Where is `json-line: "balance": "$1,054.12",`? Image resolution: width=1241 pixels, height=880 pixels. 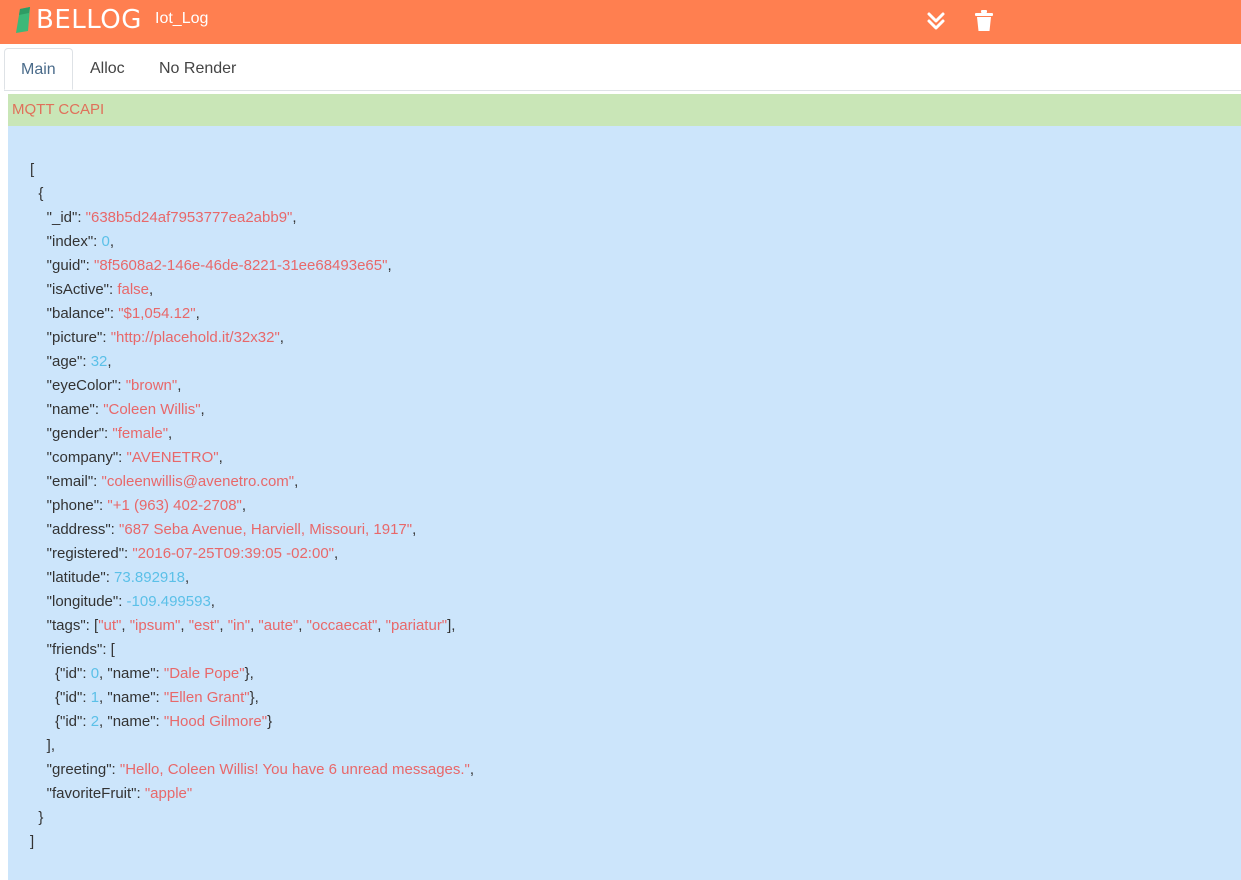 json-line: "balance": "$1,054.12", is located at coordinates (115, 314).